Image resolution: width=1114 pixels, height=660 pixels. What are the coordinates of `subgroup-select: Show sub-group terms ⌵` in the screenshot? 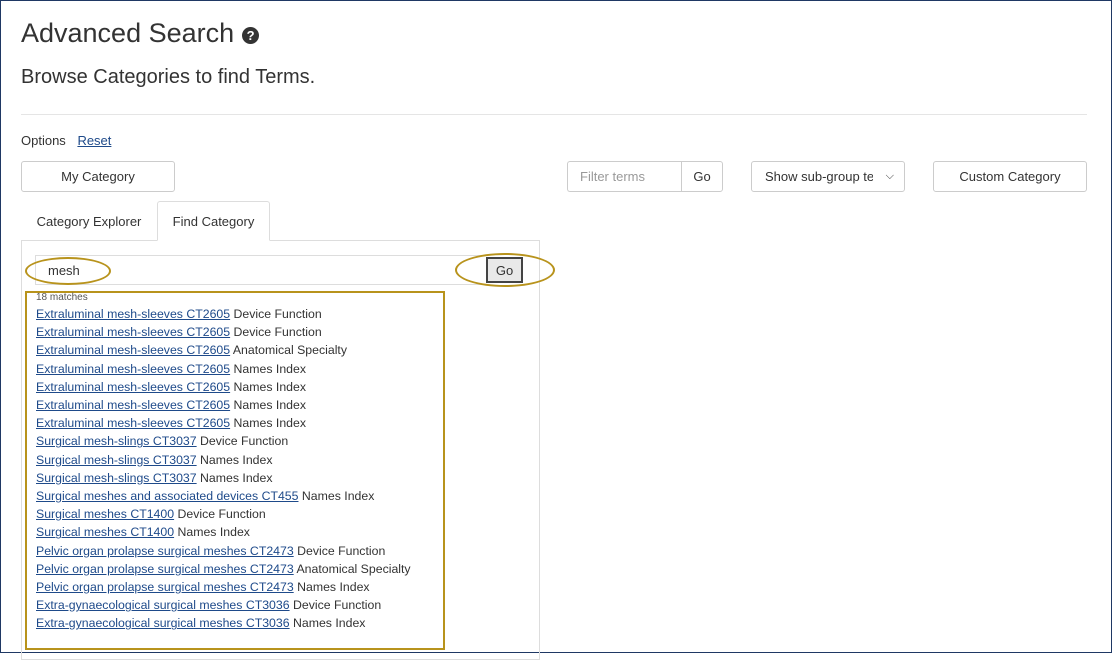 It's located at (828, 176).